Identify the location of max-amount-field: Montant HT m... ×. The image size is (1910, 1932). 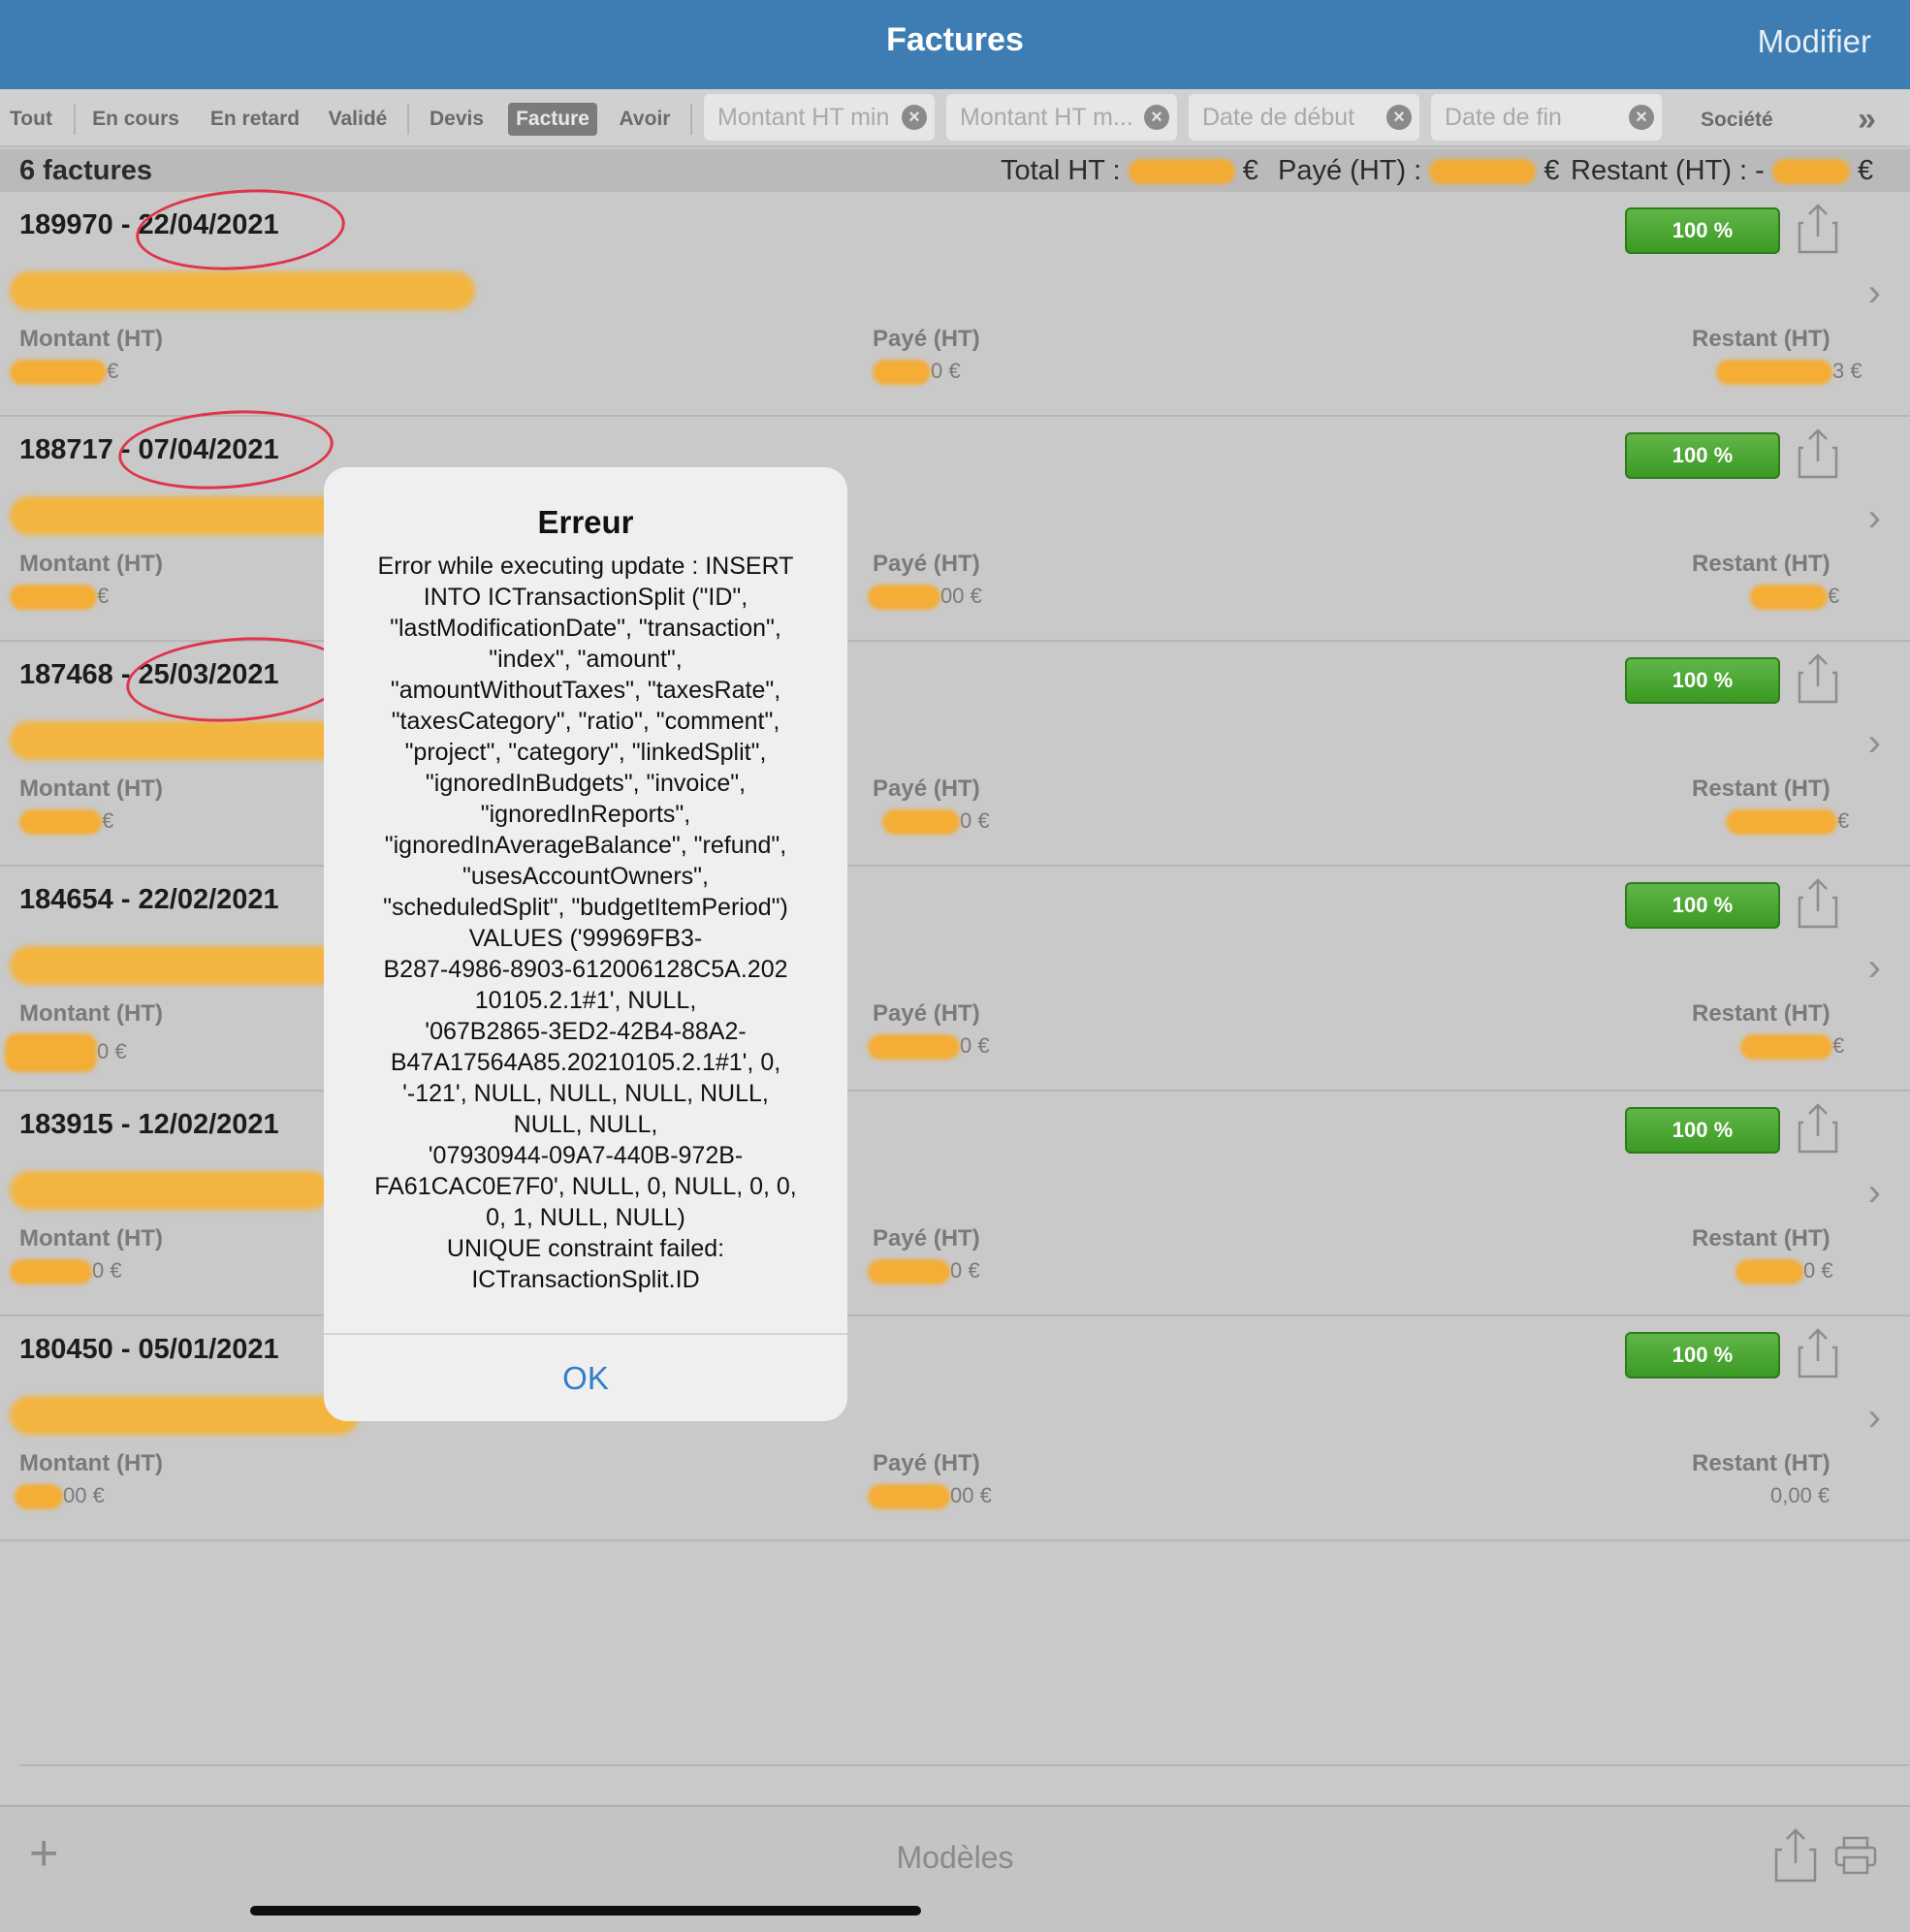
(1061, 117).